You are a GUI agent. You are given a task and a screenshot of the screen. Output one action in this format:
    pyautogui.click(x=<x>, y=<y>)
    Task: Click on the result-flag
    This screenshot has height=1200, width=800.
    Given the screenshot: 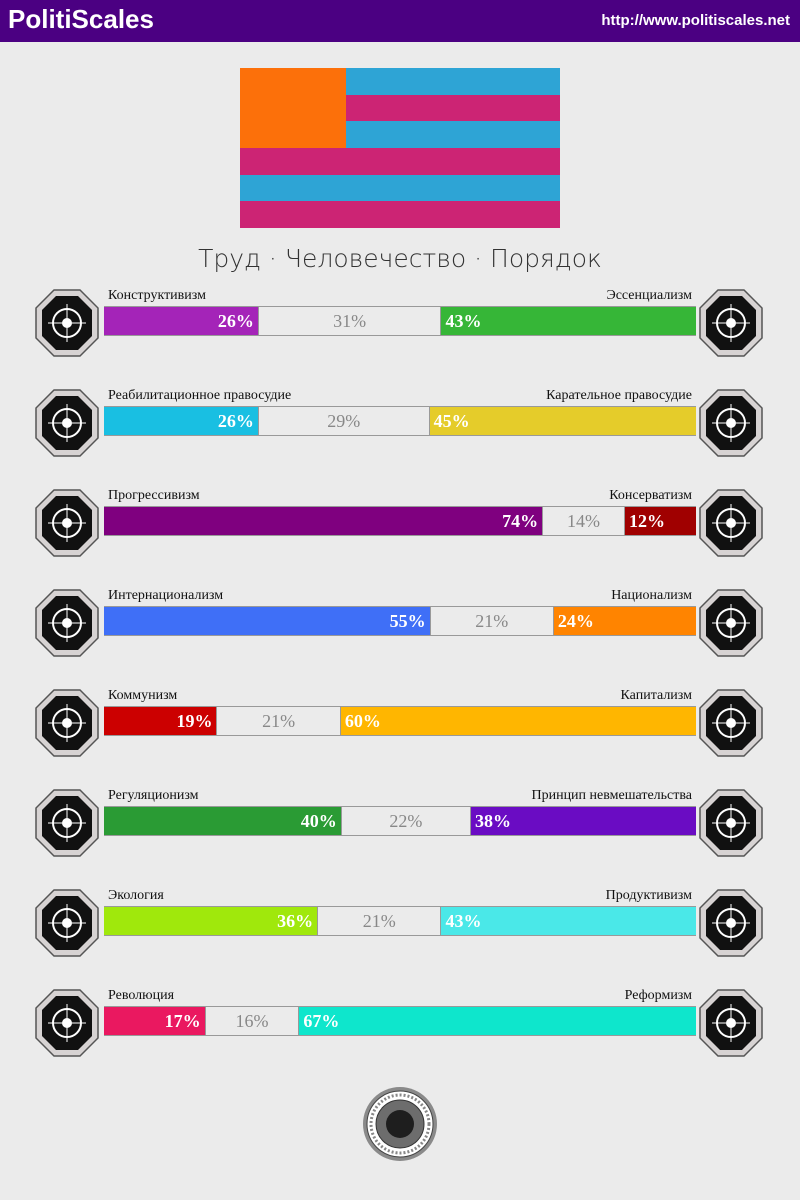 What is the action you would take?
    pyautogui.click(x=400, y=148)
    